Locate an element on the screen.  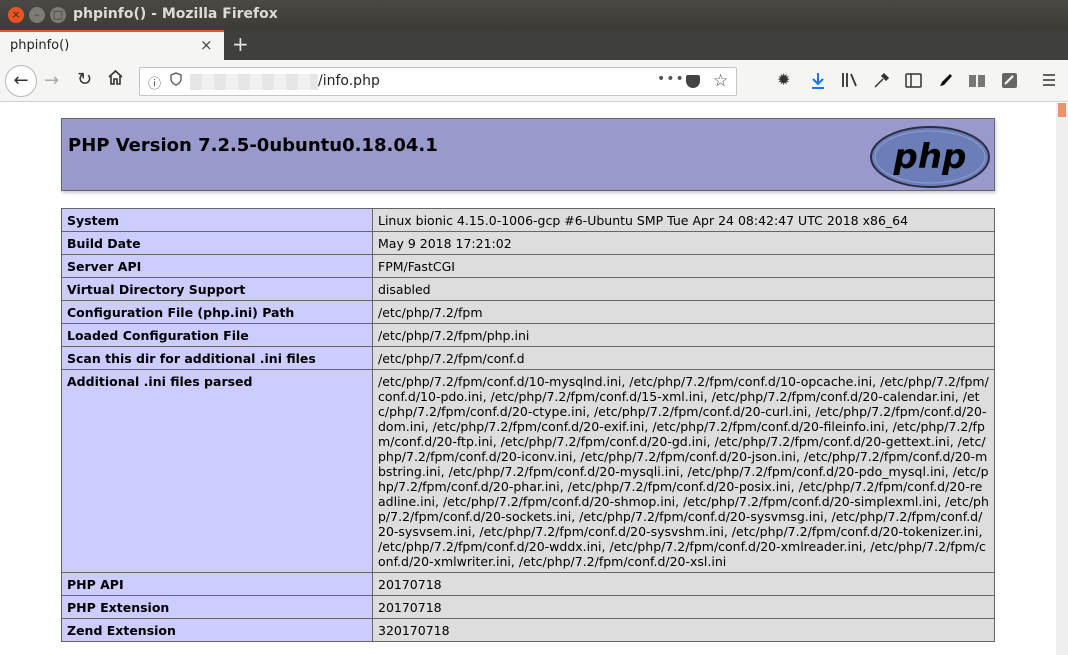
window-minimize-button: – is located at coordinates (37, 15).